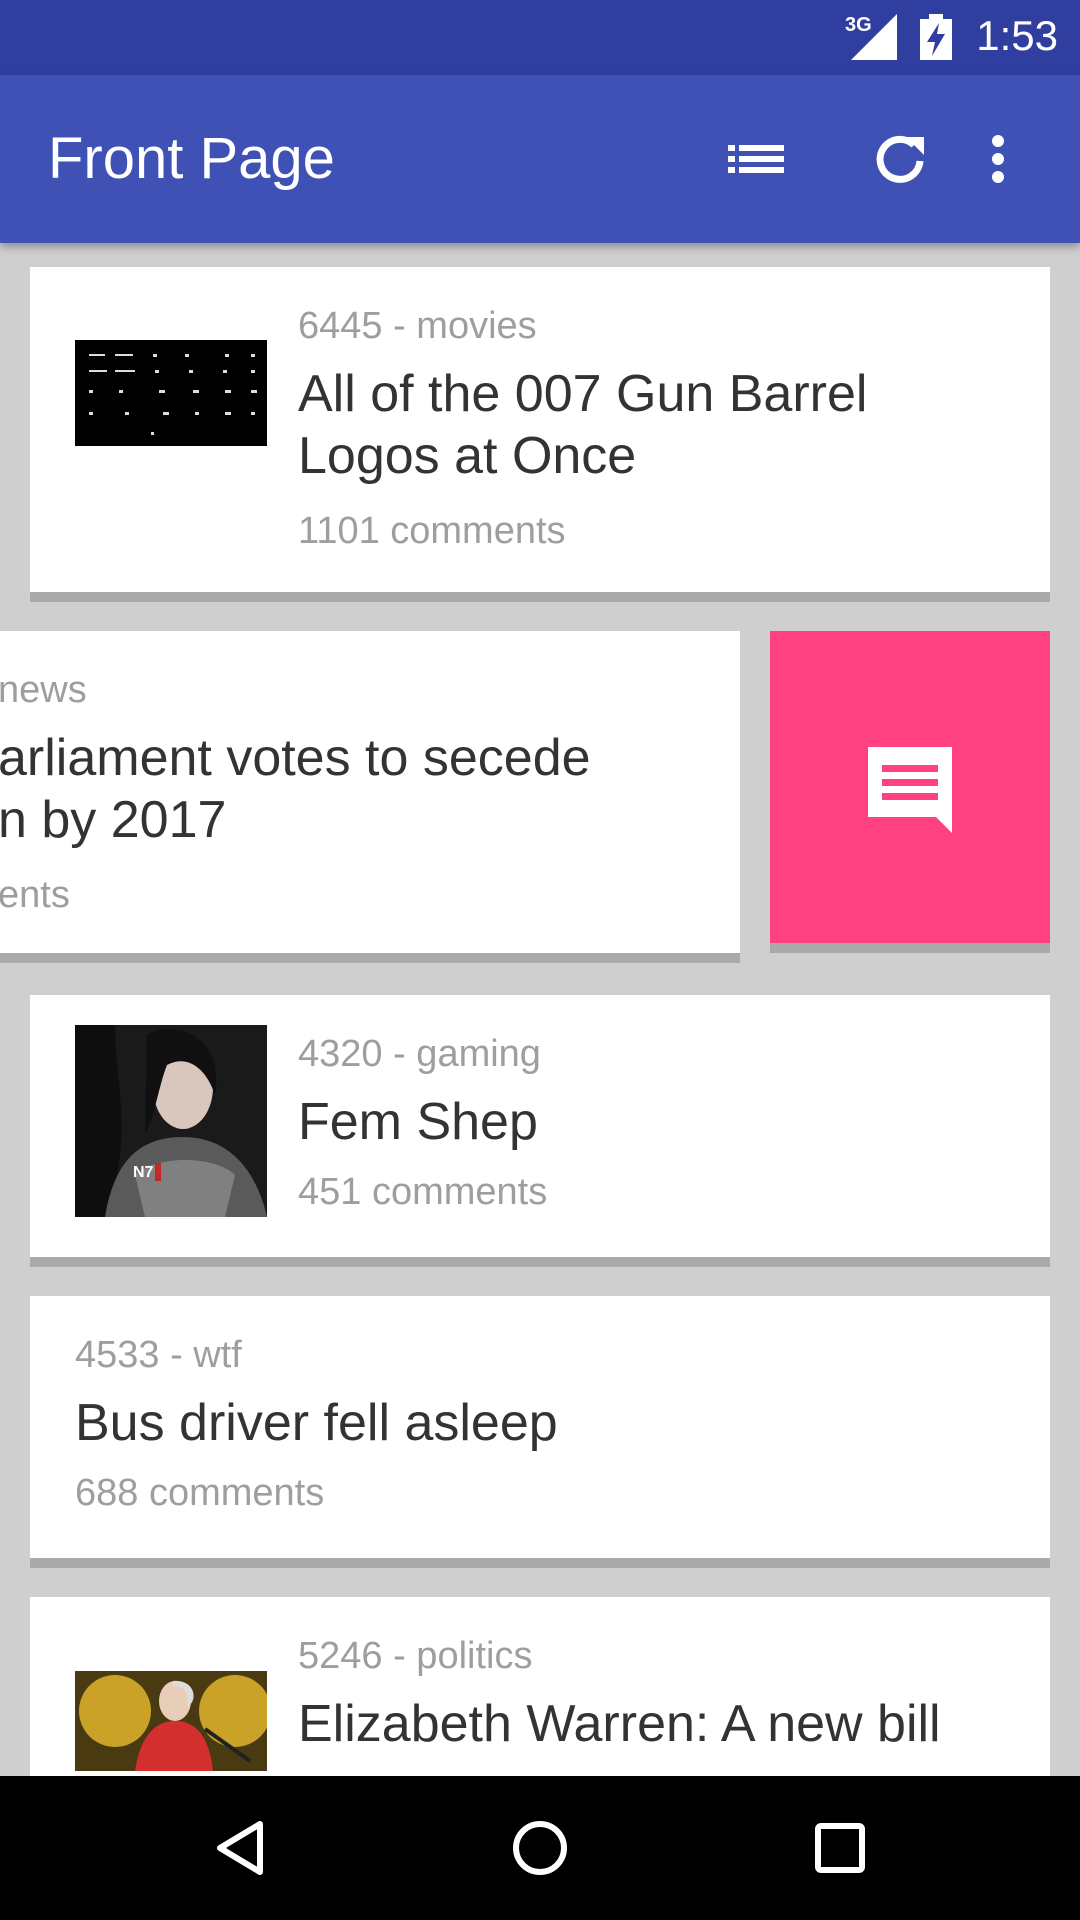 Image resolution: width=1080 pixels, height=1920 pixels. I want to click on home-icon, so click(540, 1848).